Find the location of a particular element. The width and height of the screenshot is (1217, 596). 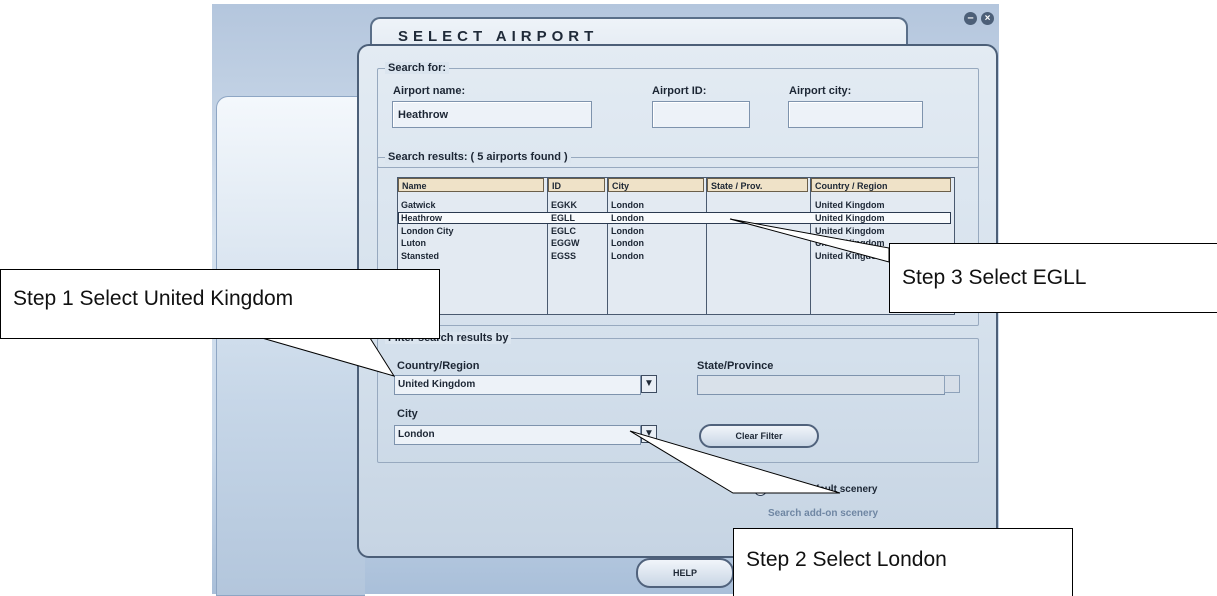

step1-leader is located at coordinates (328, 357).